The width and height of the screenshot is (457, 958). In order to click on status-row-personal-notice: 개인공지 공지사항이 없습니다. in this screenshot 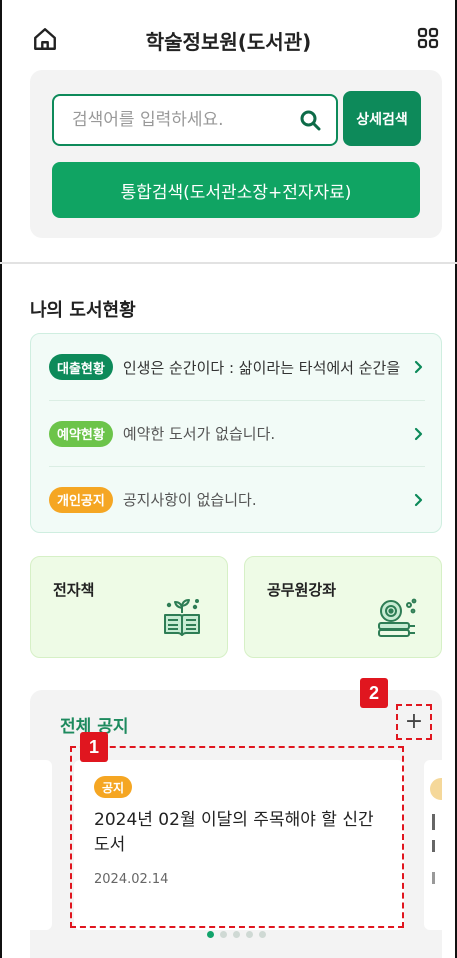, I will do `click(237, 499)`.